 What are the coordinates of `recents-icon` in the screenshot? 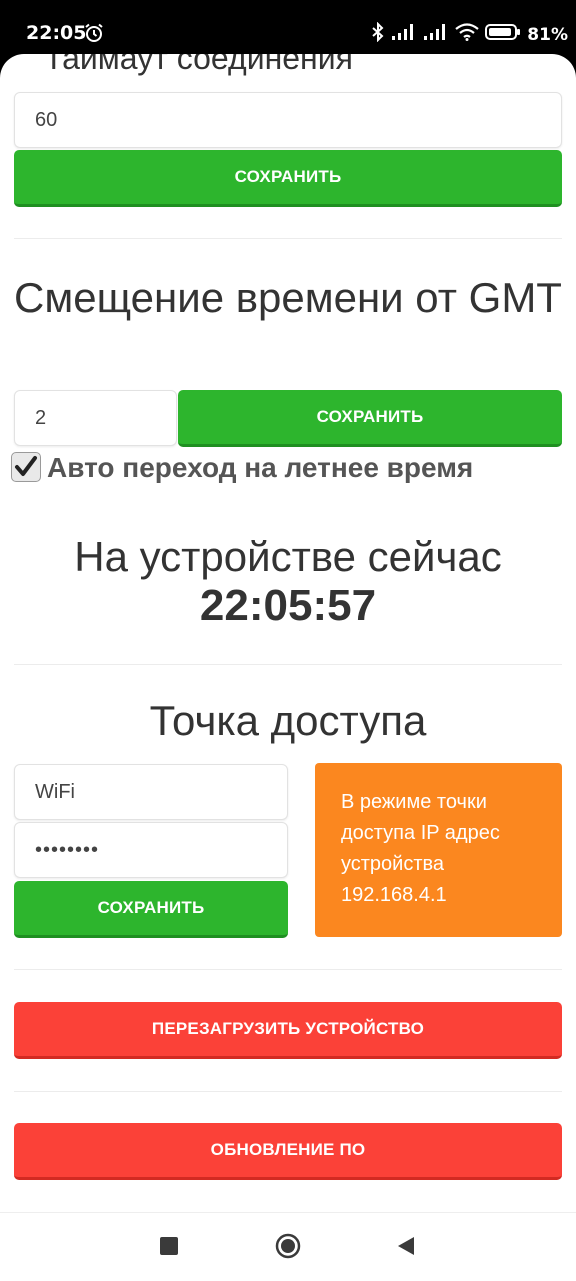 It's located at (169, 1248).